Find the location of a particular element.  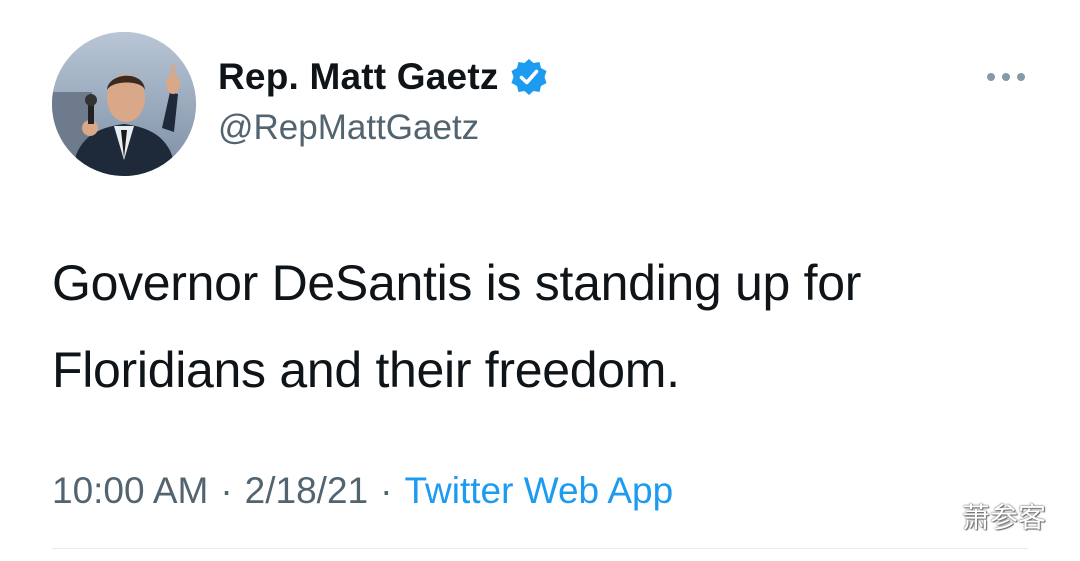

author-display-name: Rep. Matt Gaetz is located at coordinates (383, 77).